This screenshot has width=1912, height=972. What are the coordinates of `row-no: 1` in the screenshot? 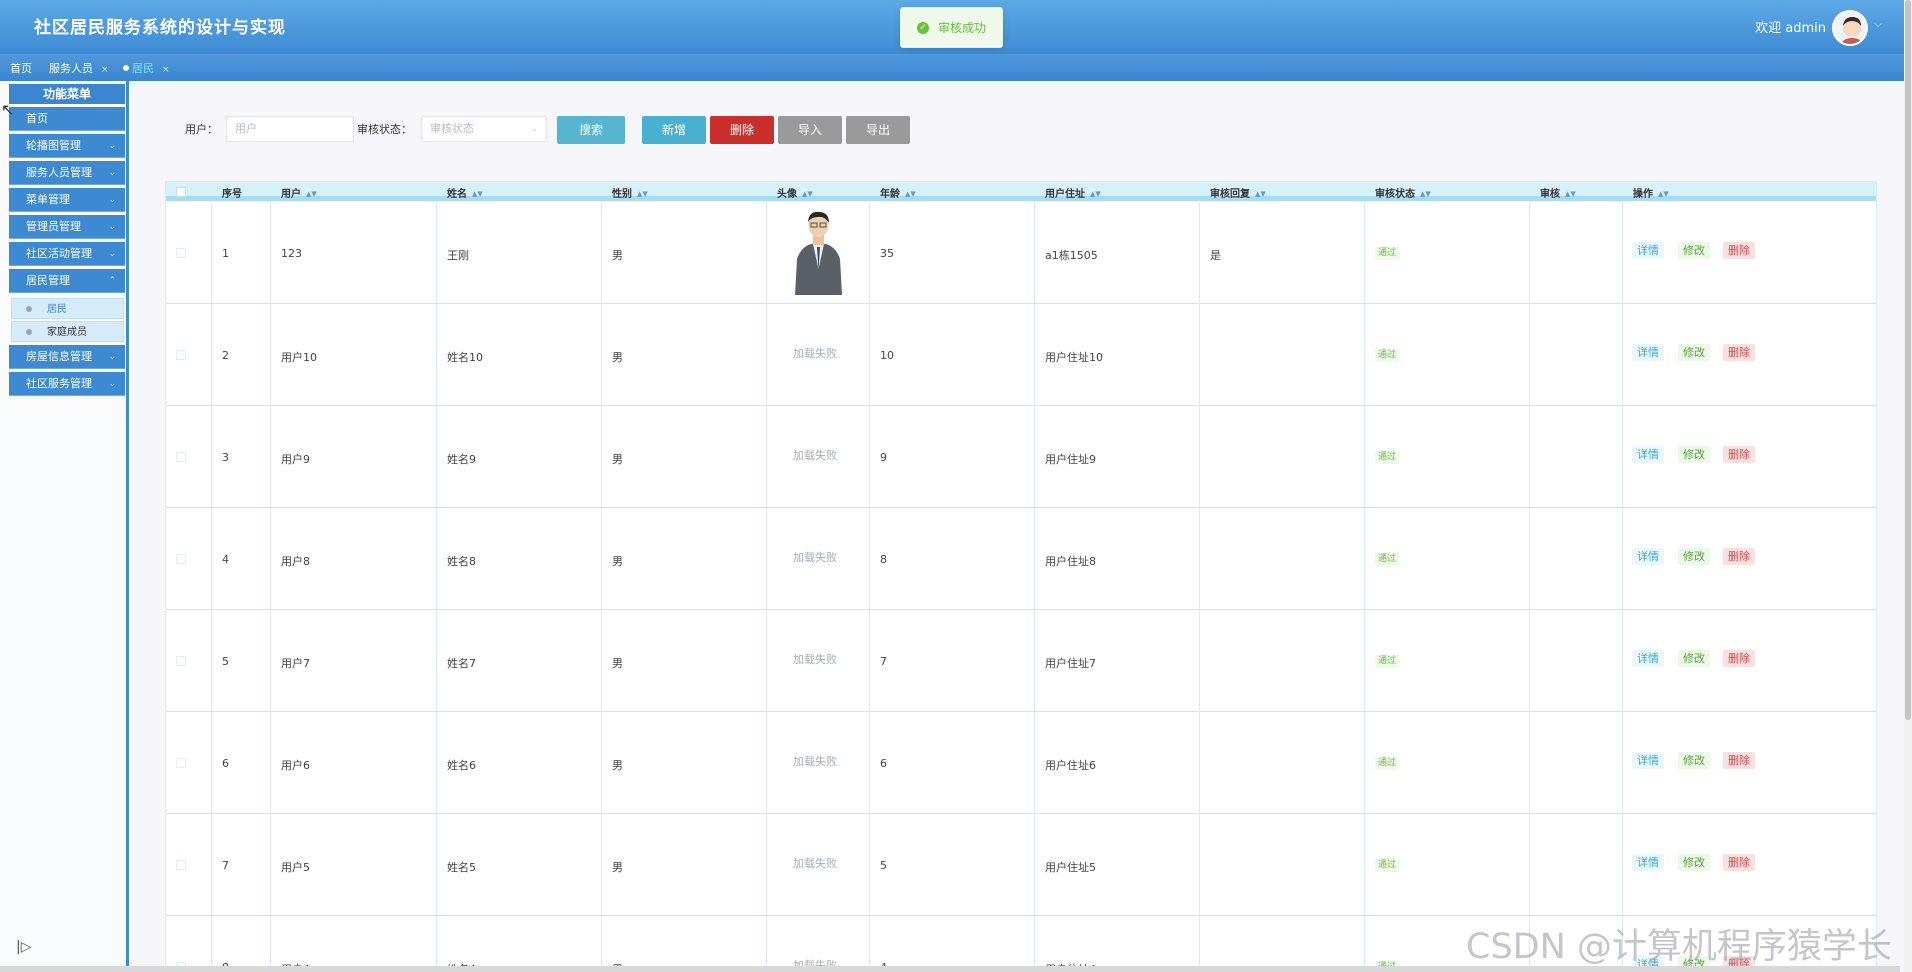 It's located at (225, 253).